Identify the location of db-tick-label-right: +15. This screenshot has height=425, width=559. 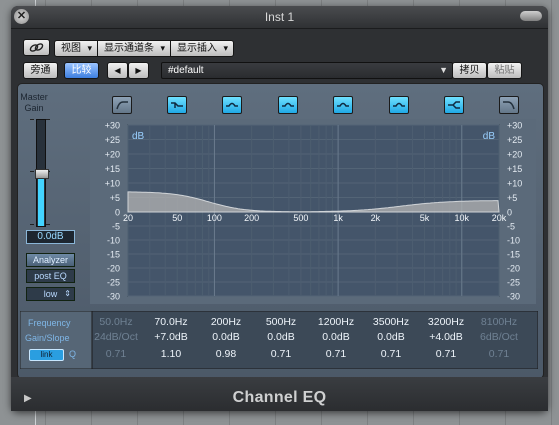
(514, 169).